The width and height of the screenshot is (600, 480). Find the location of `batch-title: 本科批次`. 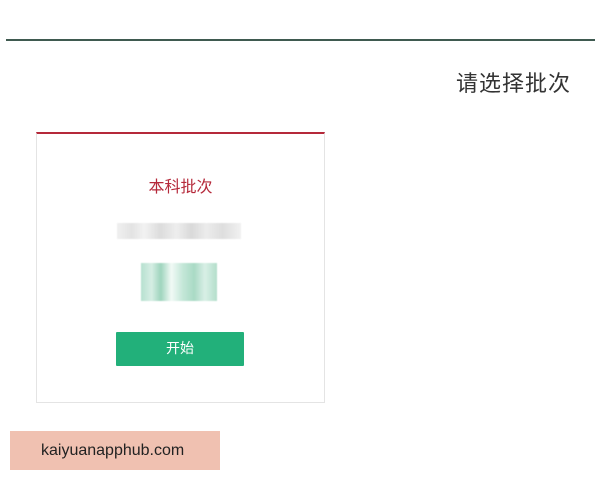

batch-title: 本科批次 is located at coordinates (180, 186).